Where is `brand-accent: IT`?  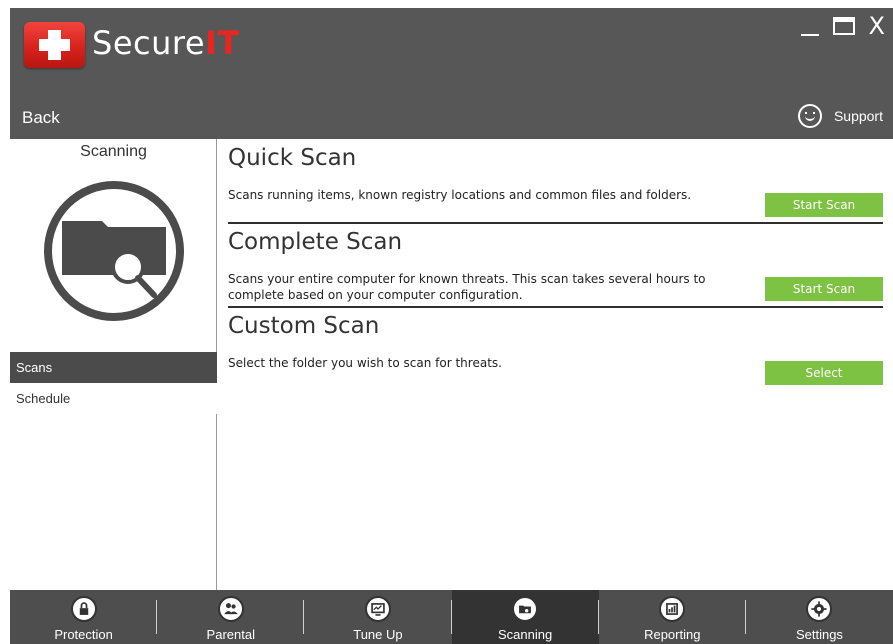
brand-accent: IT is located at coordinates (222, 43).